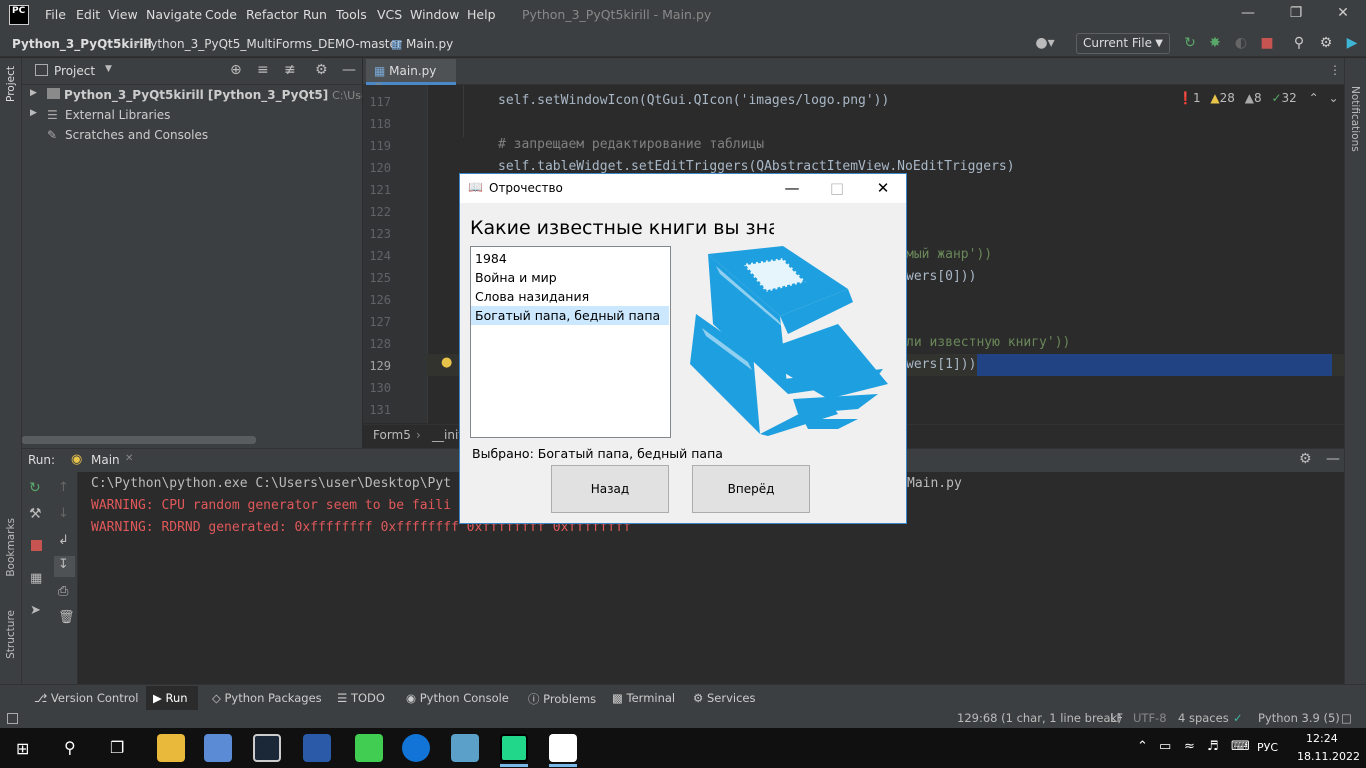 This screenshot has height=768, width=1366. Describe the element at coordinates (643, 698) in the screenshot. I see `tab-terminal: ▩ Terminal` at that location.